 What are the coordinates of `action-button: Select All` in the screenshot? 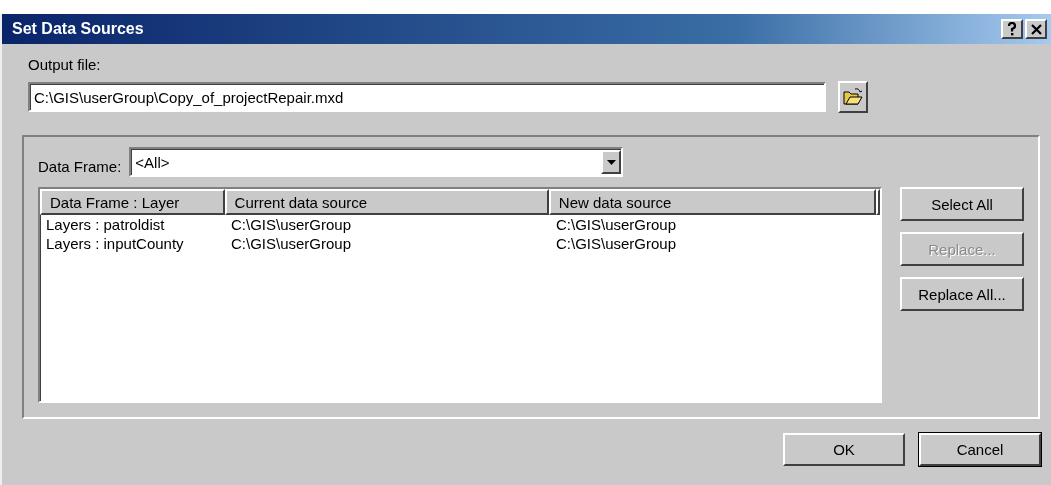 It's located at (962, 204).